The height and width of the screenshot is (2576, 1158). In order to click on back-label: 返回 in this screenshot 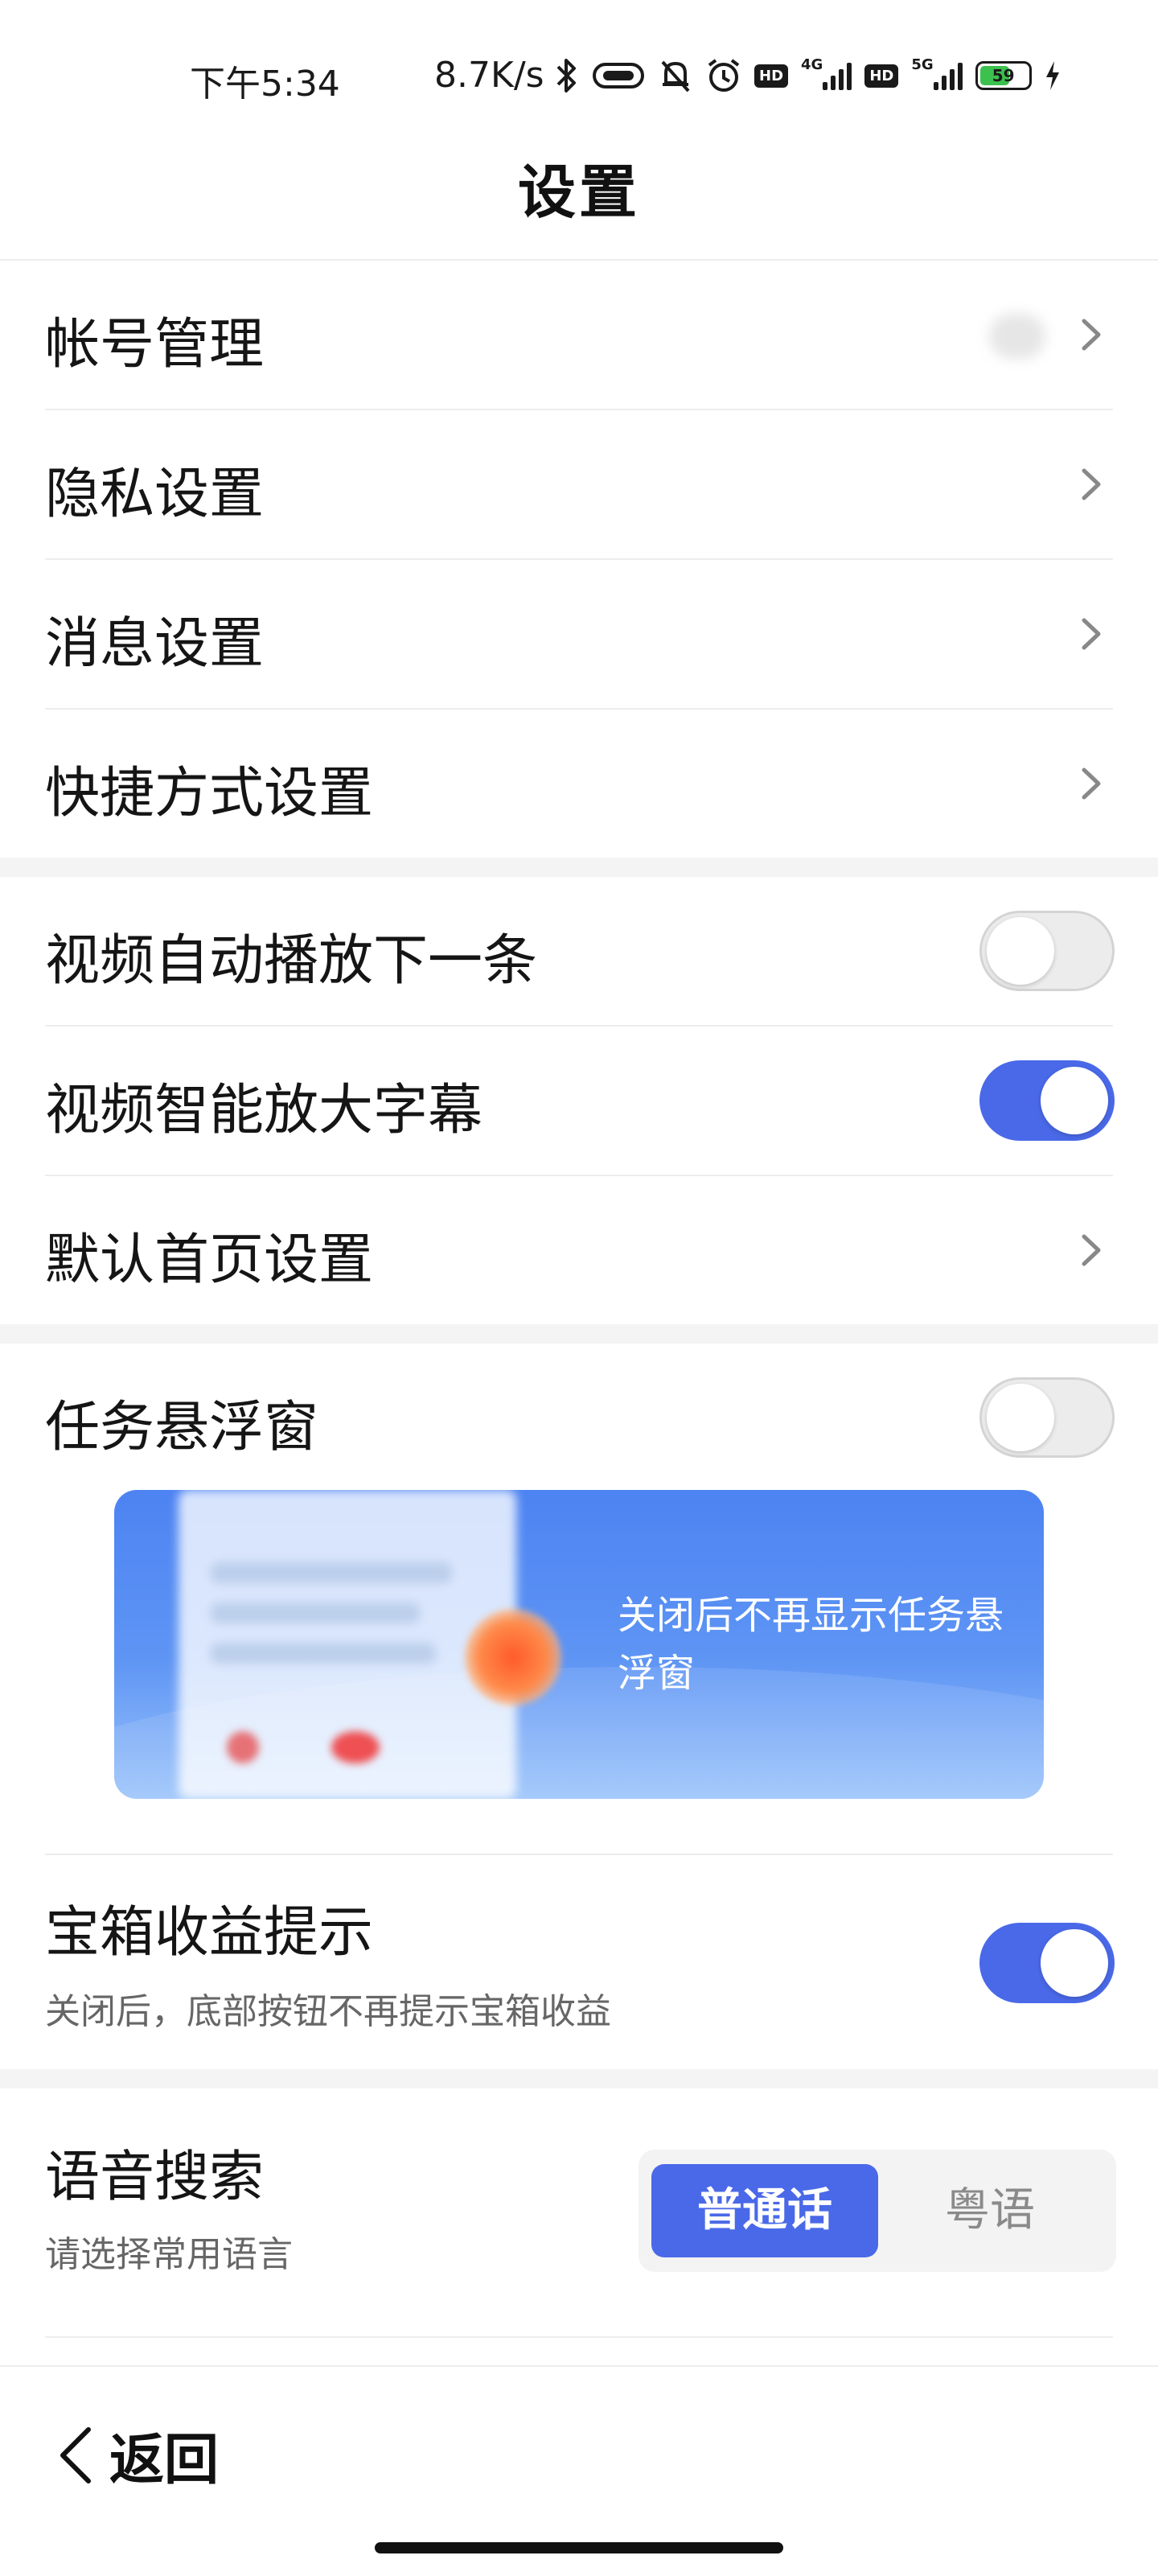, I will do `click(164, 2460)`.